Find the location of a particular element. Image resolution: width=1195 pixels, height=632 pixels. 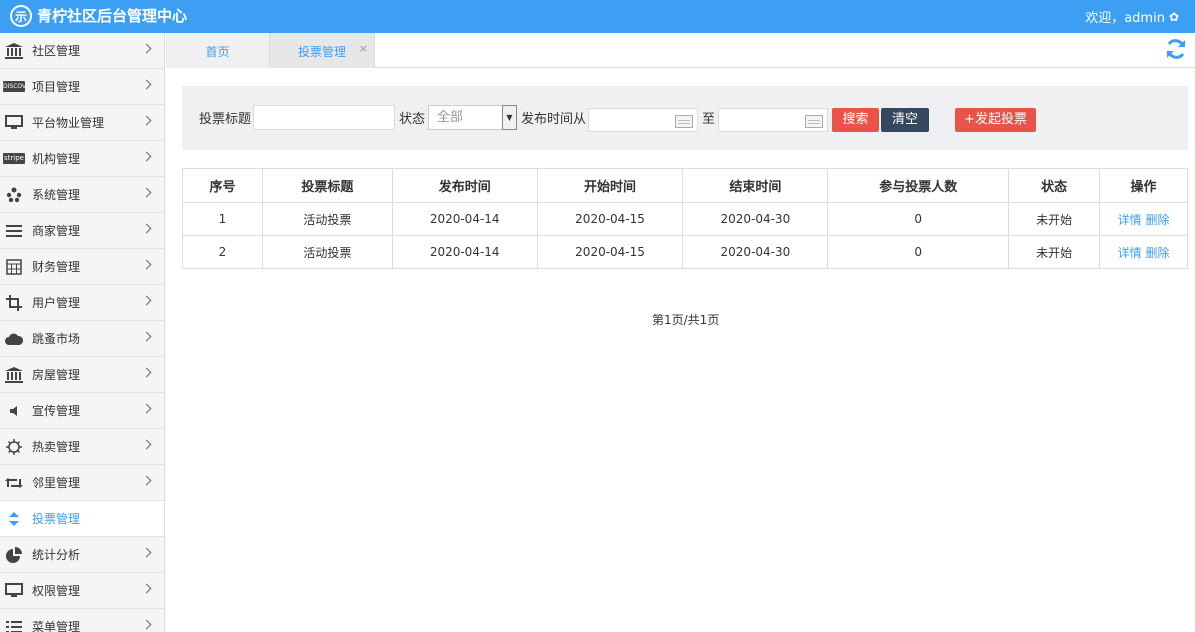

sidebar-item-label: 宣传管理 is located at coordinates (56, 411).